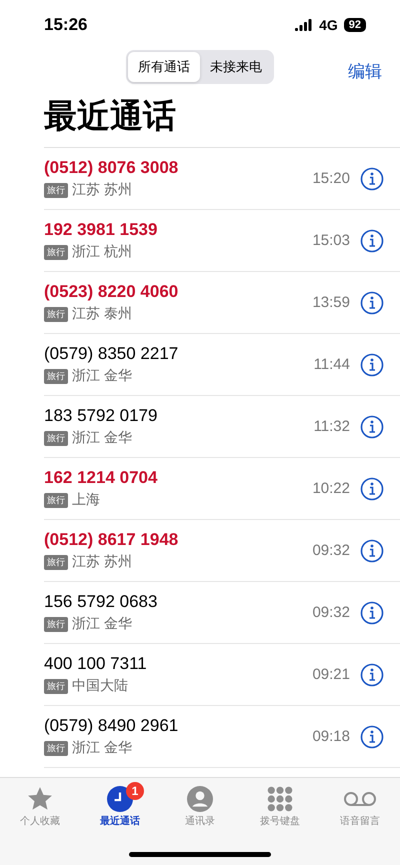  What do you see at coordinates (110, 116) in the screenshot?
I see `page-title: 最近通话` at bounding box center [110, 116].